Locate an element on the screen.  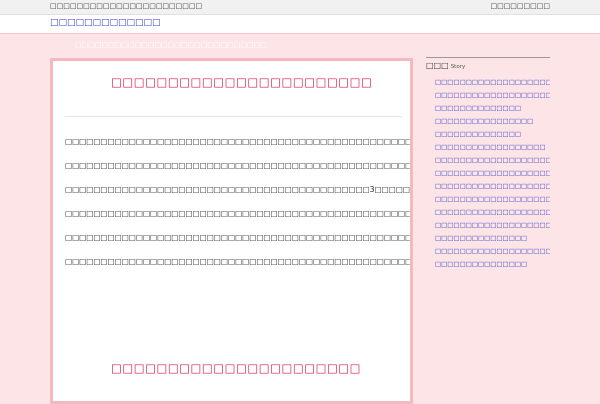
story-link: □□□□□□□□□□□□□□□□□□□□□□□□ is located at coordinates (488, 212).